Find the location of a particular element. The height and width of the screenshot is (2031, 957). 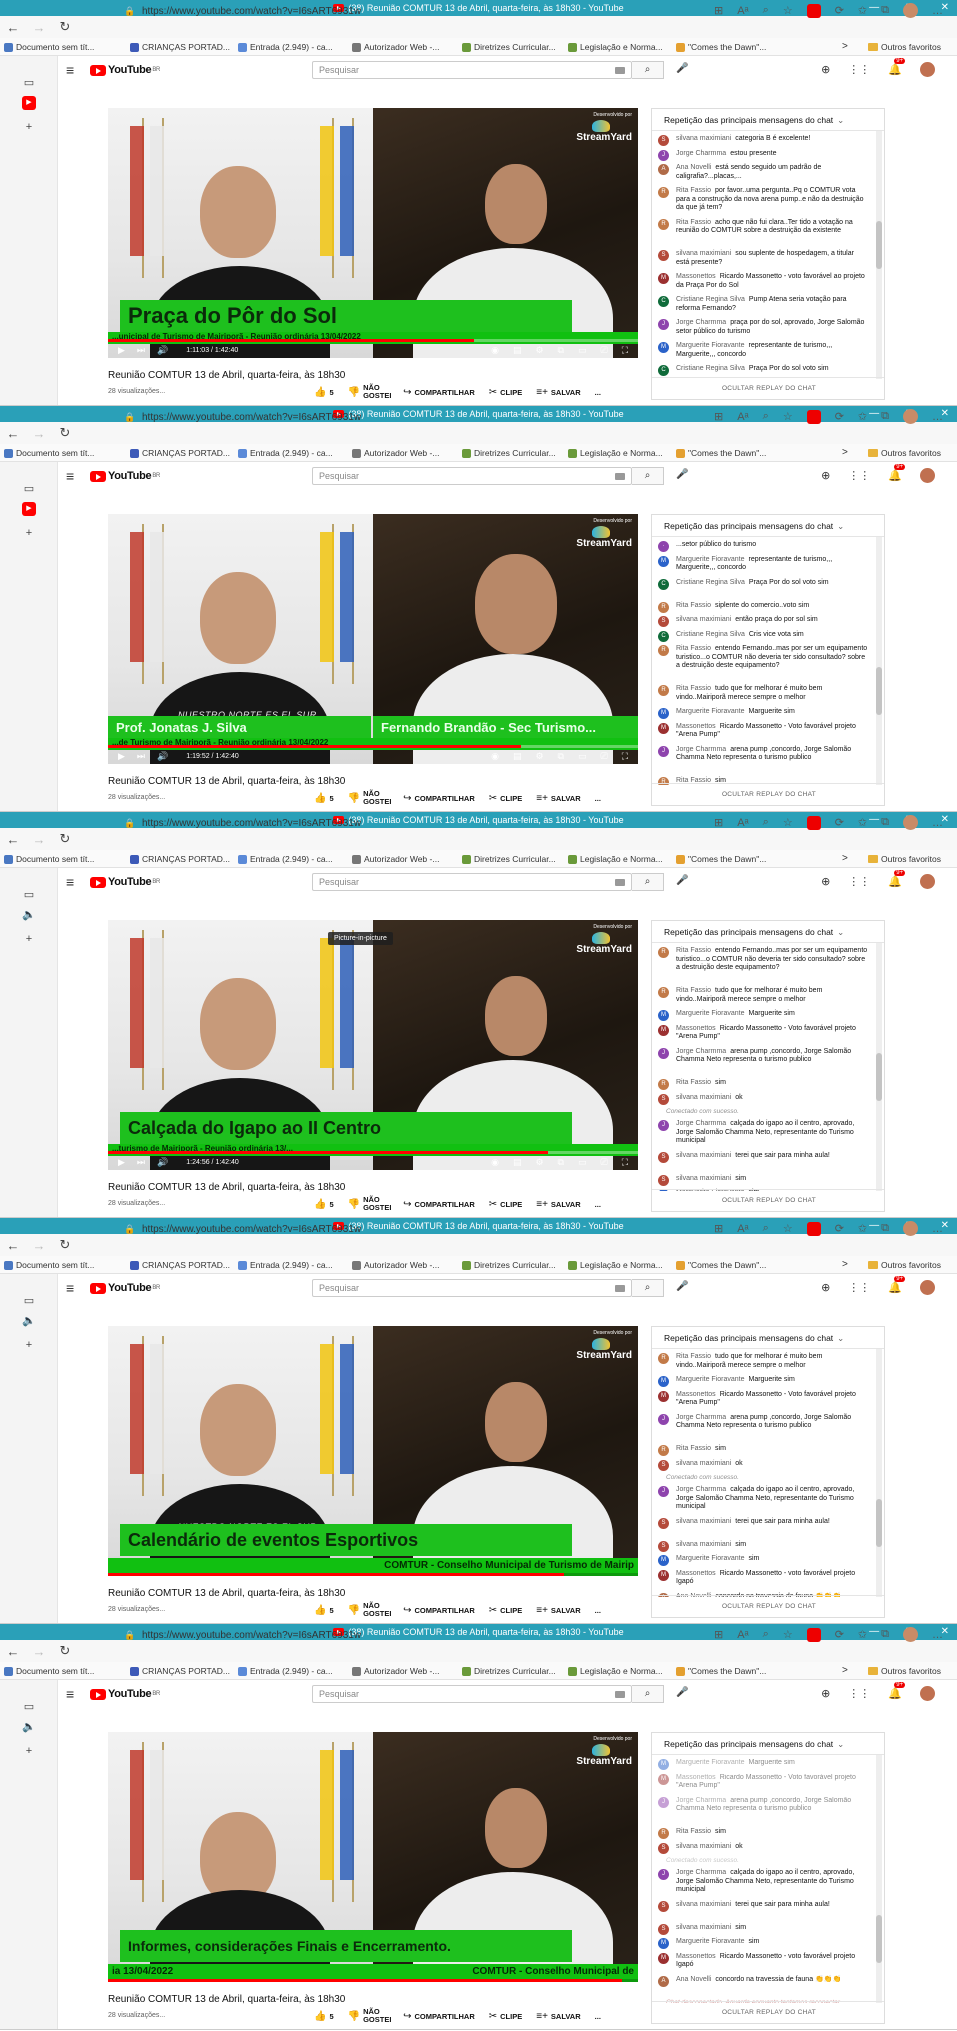

back-icon: ← is located at coordinates (13, 839).